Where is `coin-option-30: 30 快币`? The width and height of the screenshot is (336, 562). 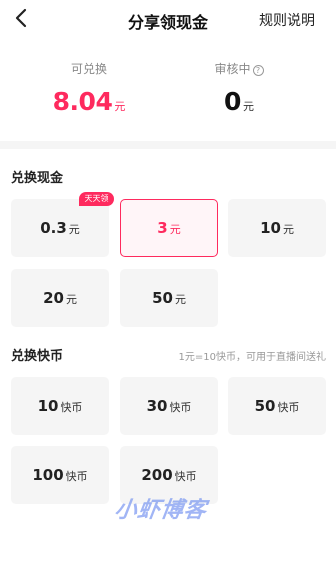
coin-option-30: 30 快币 is located at coordinates (169, 406).